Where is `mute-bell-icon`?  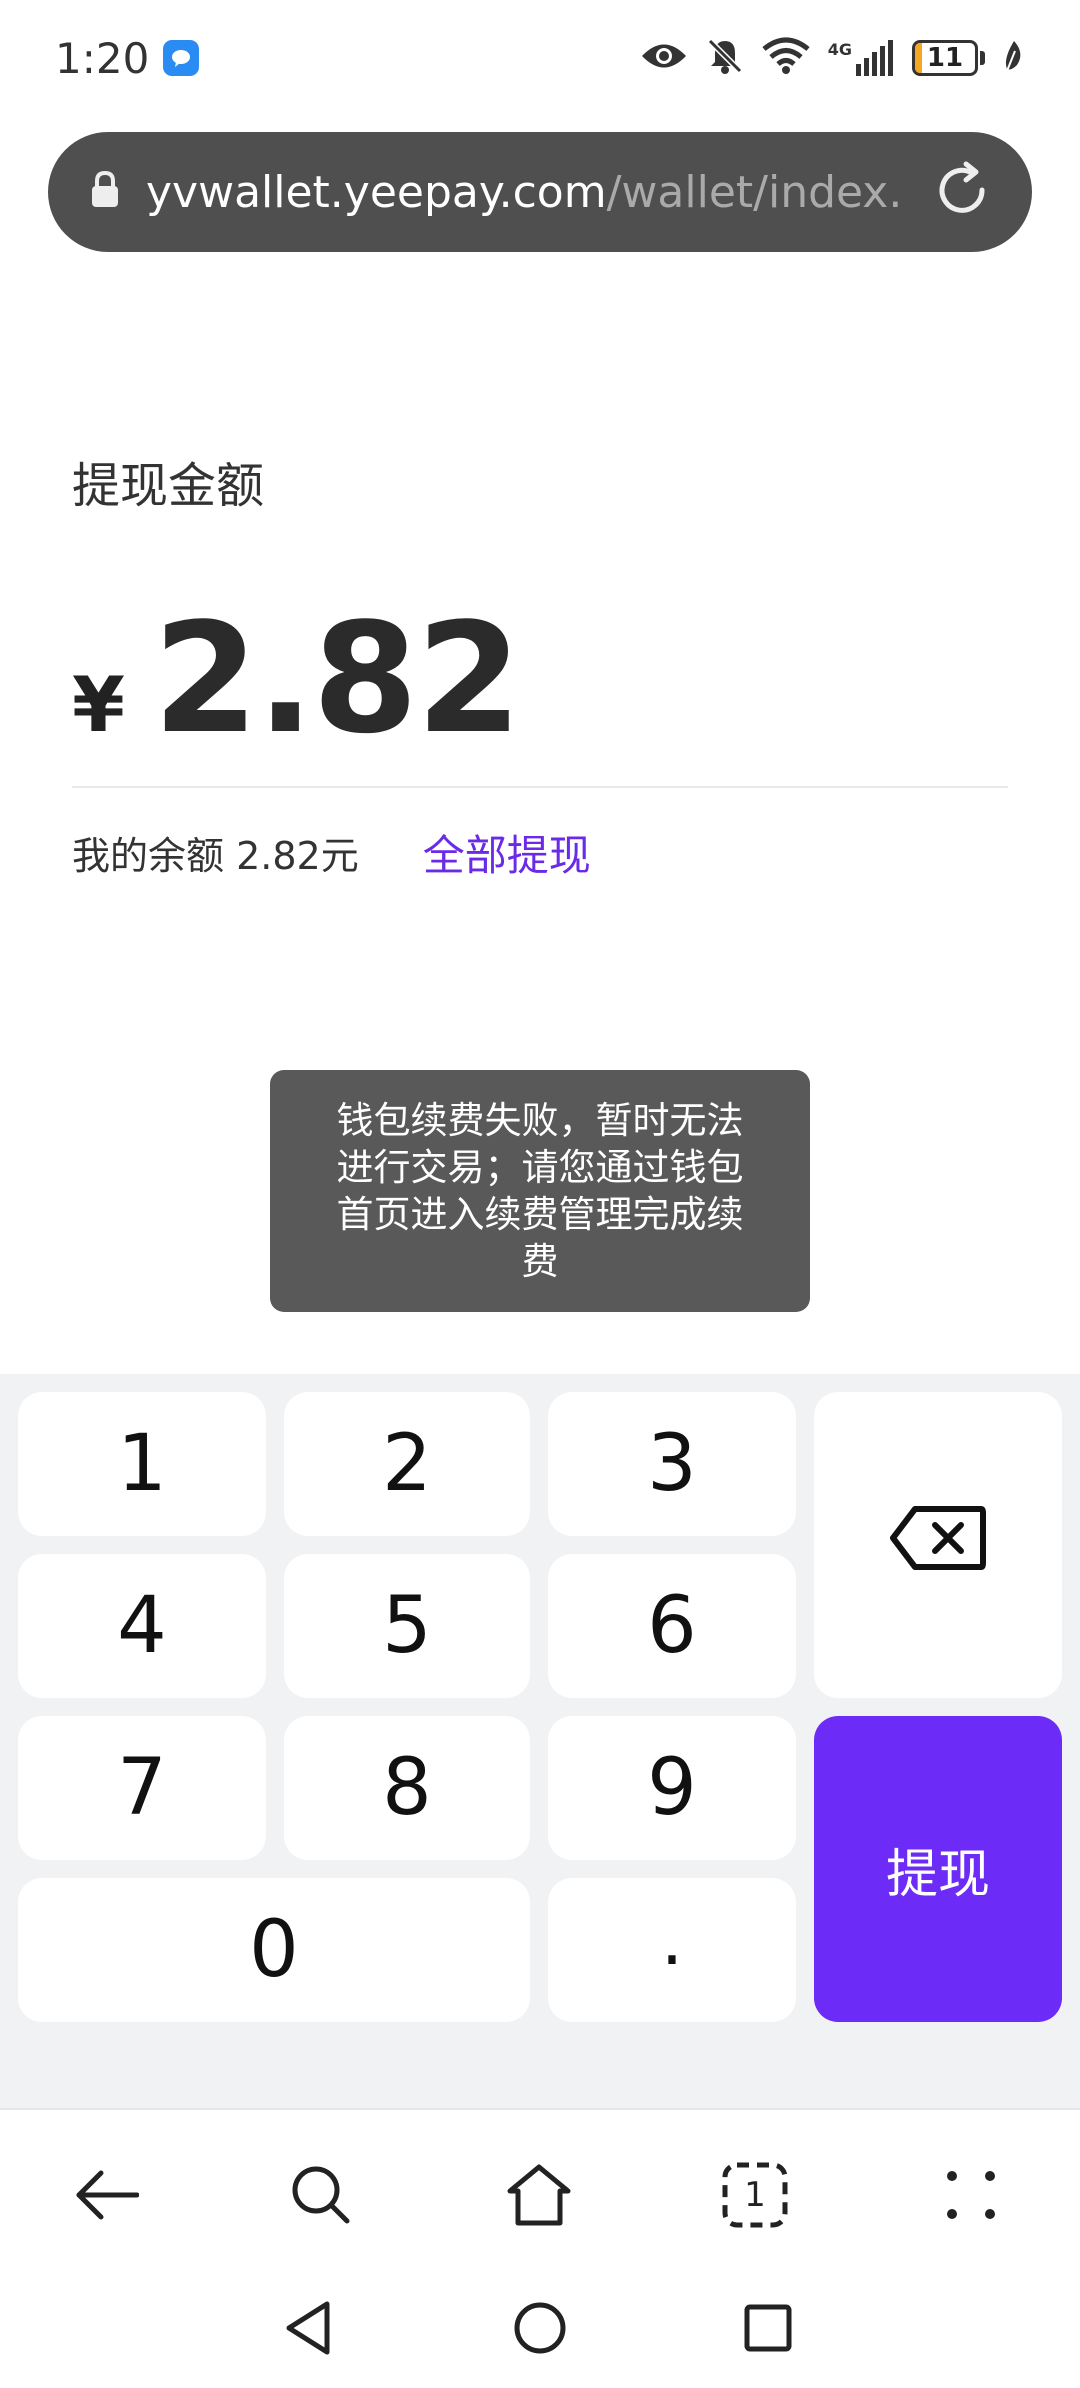 mute-bell-icon is located at coordinates (725, 58).